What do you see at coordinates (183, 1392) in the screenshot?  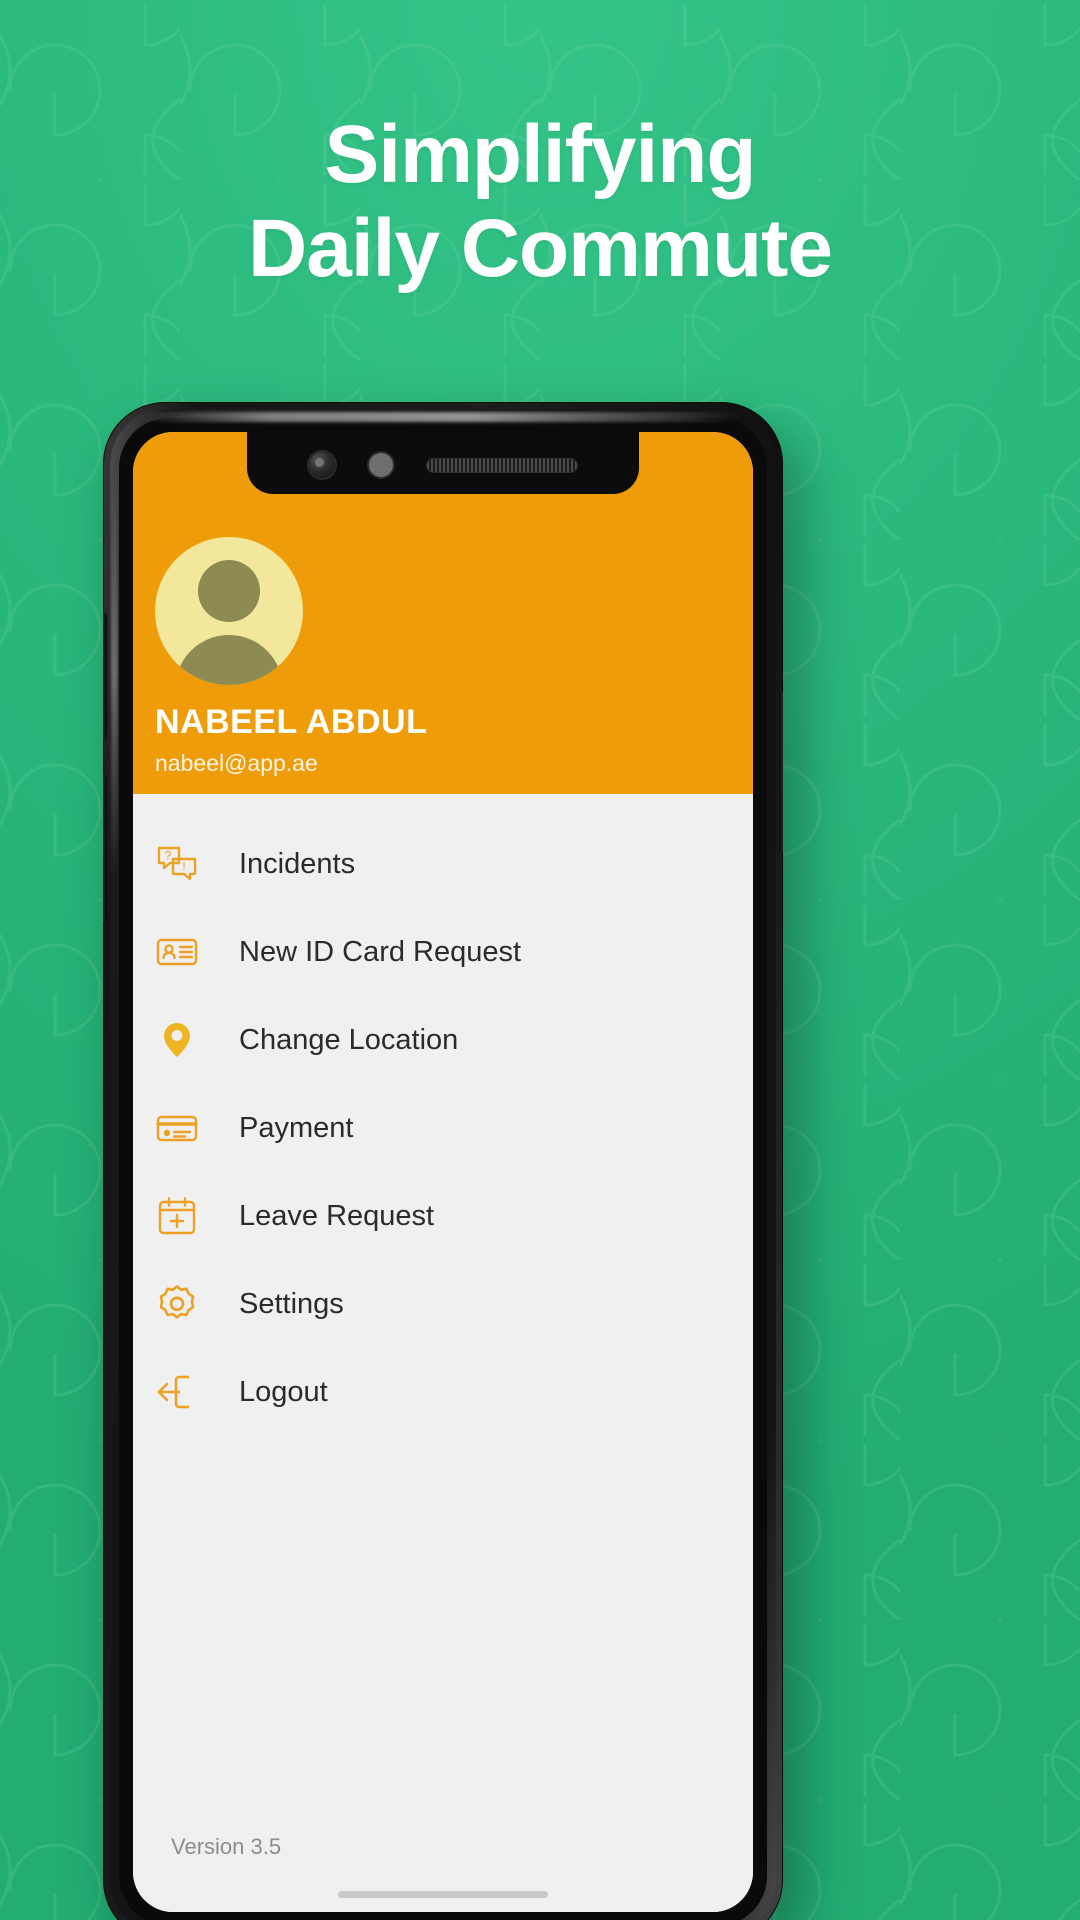 I see `logout-arrow-icon` at bounding box center [183, 1392].